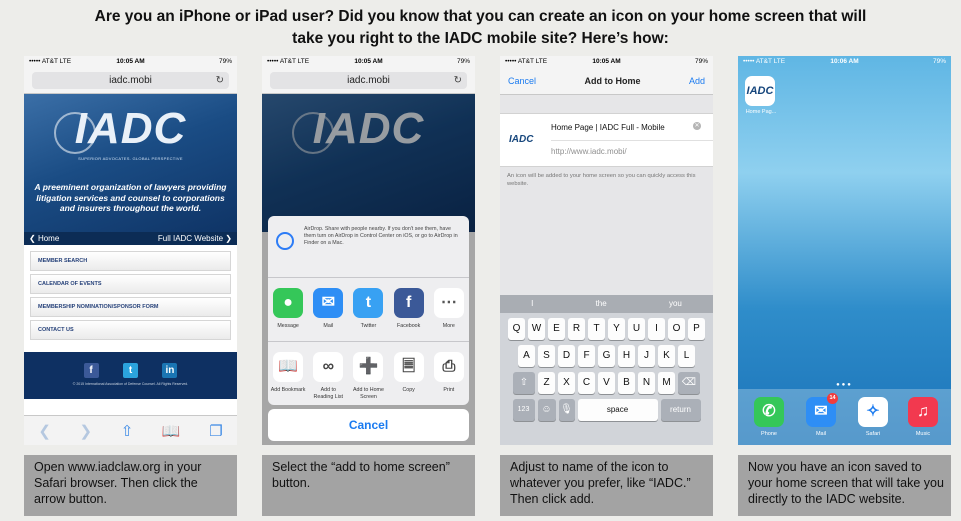 The height and width of the screenshot is (521, 961). What do you see at coordinates (546, 356) in the screenshot?
I see `key-s: S` at bounding box center [546, 356].